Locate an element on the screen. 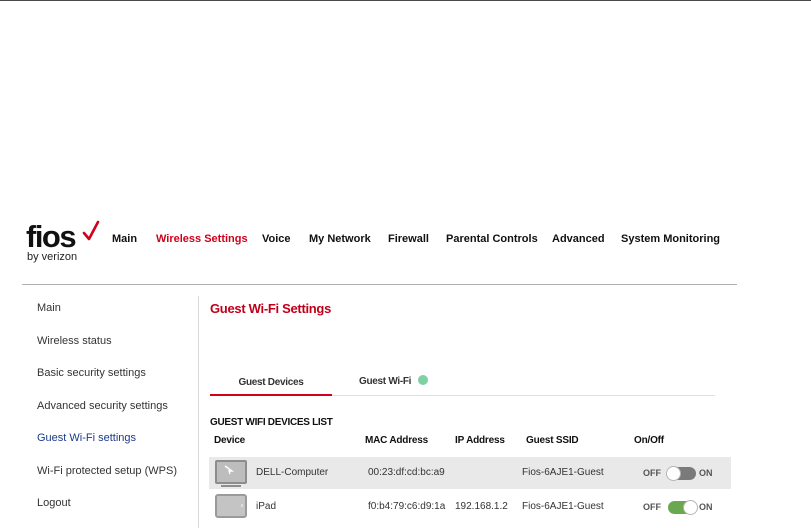  checkmark-icon is located at coordinates (91, 230).